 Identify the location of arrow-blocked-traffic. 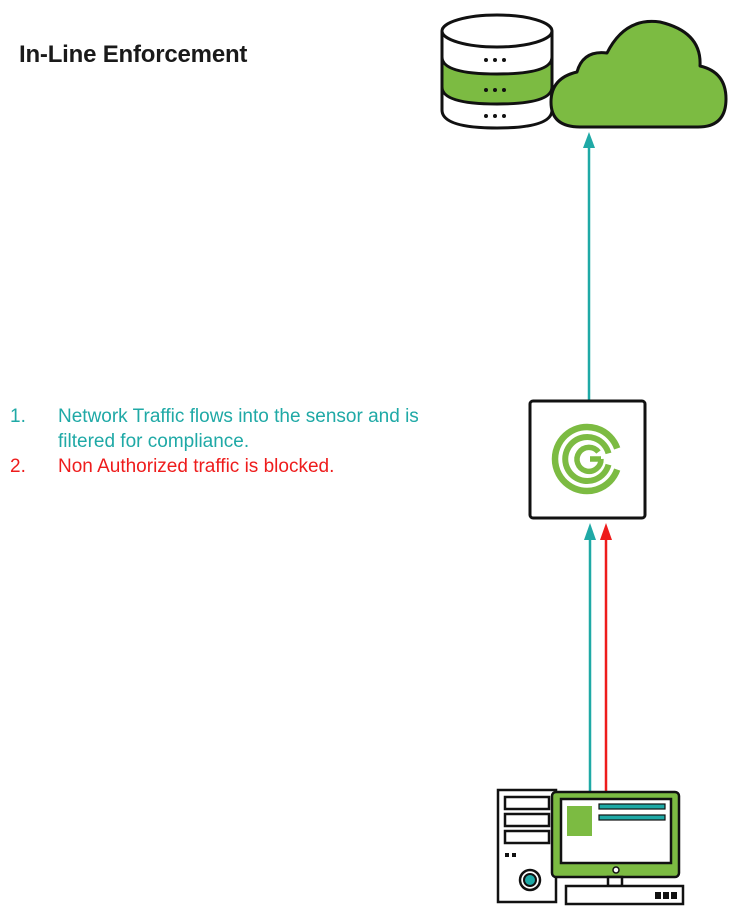
(606, 658).